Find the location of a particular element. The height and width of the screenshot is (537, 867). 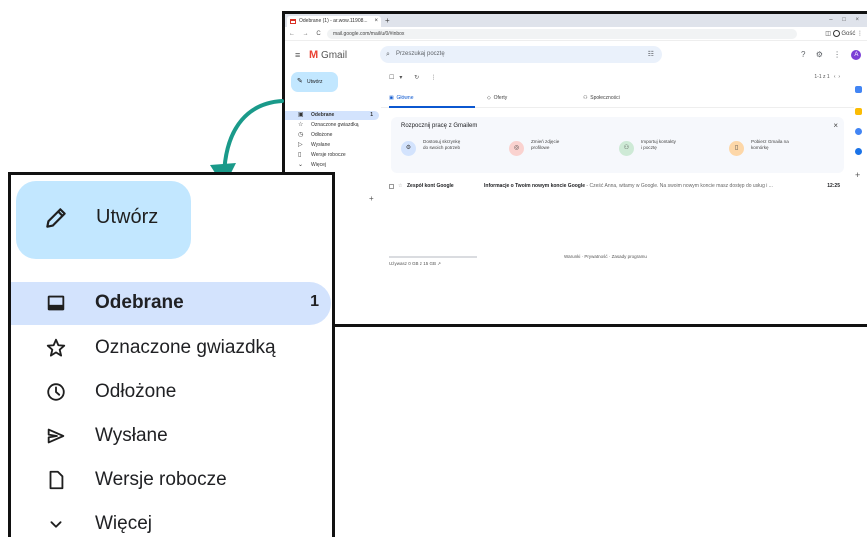

sidebar-item-inbox: Odebrane 1 is located at coordinates (171, 303).